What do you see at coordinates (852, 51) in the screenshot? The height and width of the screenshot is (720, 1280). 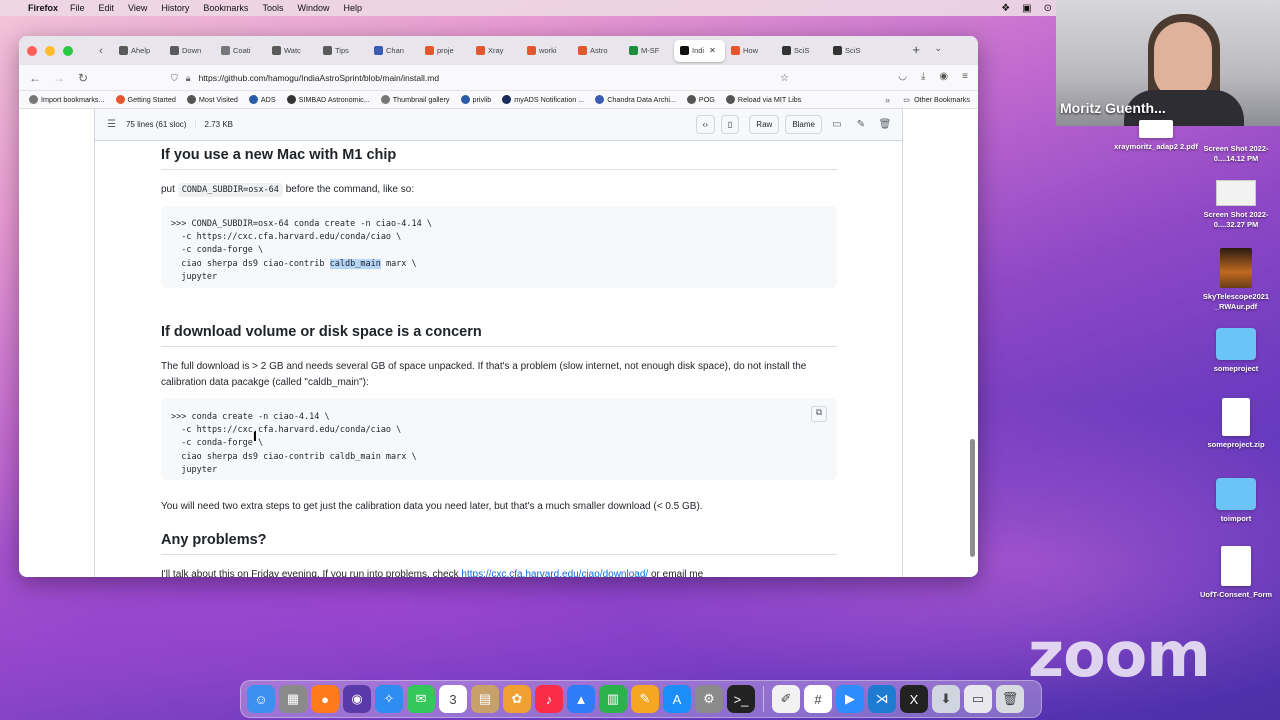 I see `tab-14: SciS` at bounding box center [852, 51].